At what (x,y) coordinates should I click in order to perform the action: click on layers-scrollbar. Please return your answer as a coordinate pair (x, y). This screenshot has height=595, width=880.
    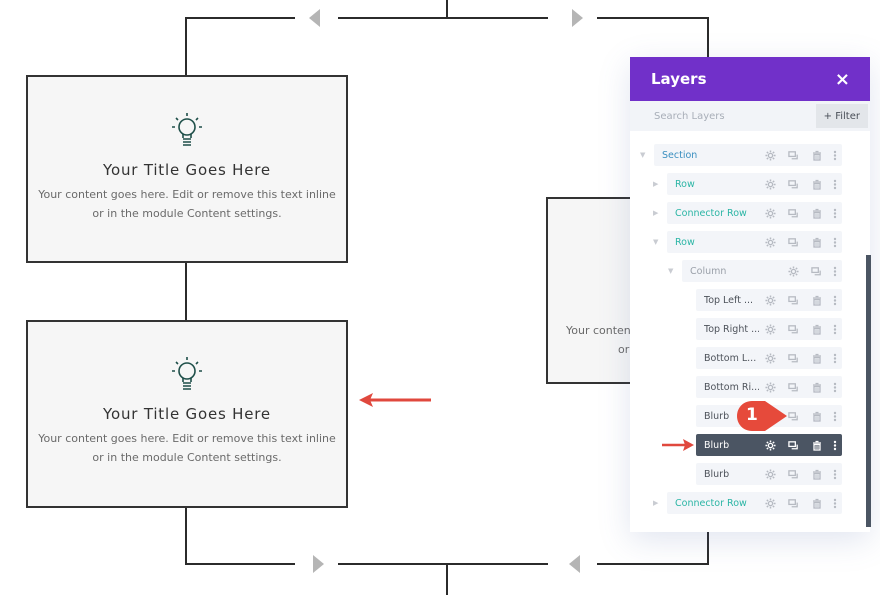
    Looking at the image, I should click on (868, 391).